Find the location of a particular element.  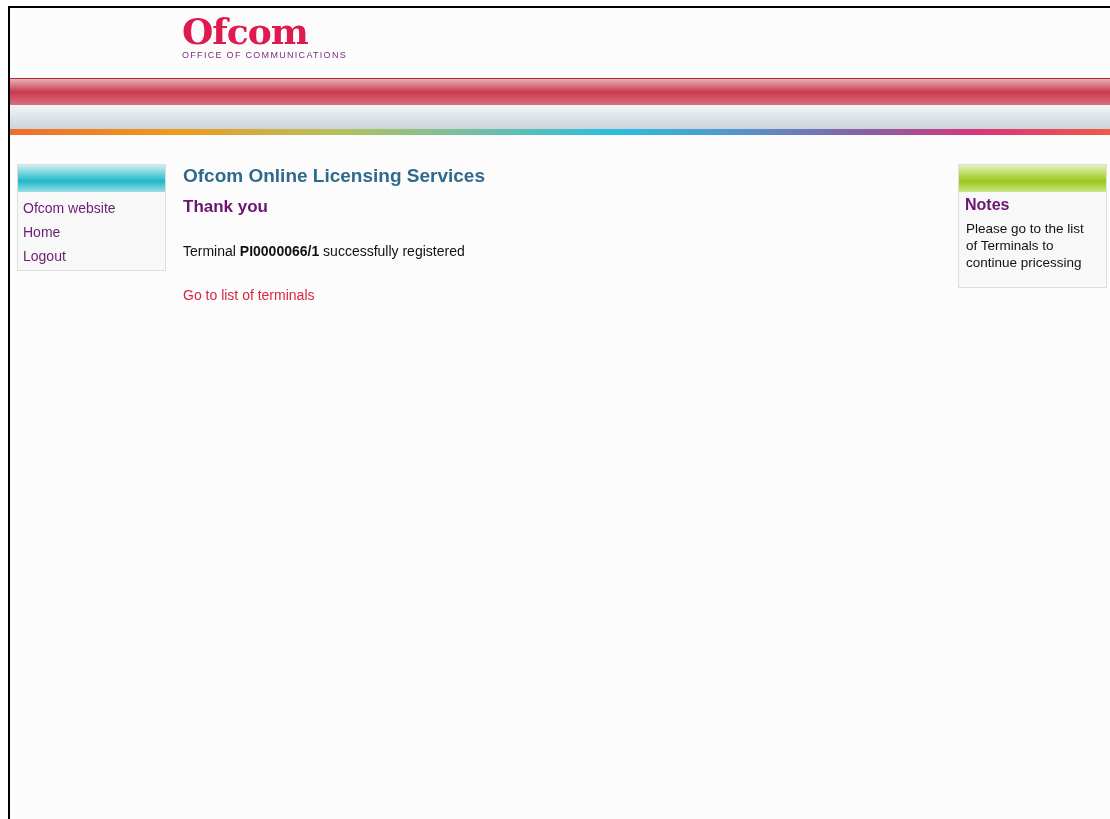

sidebar-link: Home is located at coordinates (91, 232).